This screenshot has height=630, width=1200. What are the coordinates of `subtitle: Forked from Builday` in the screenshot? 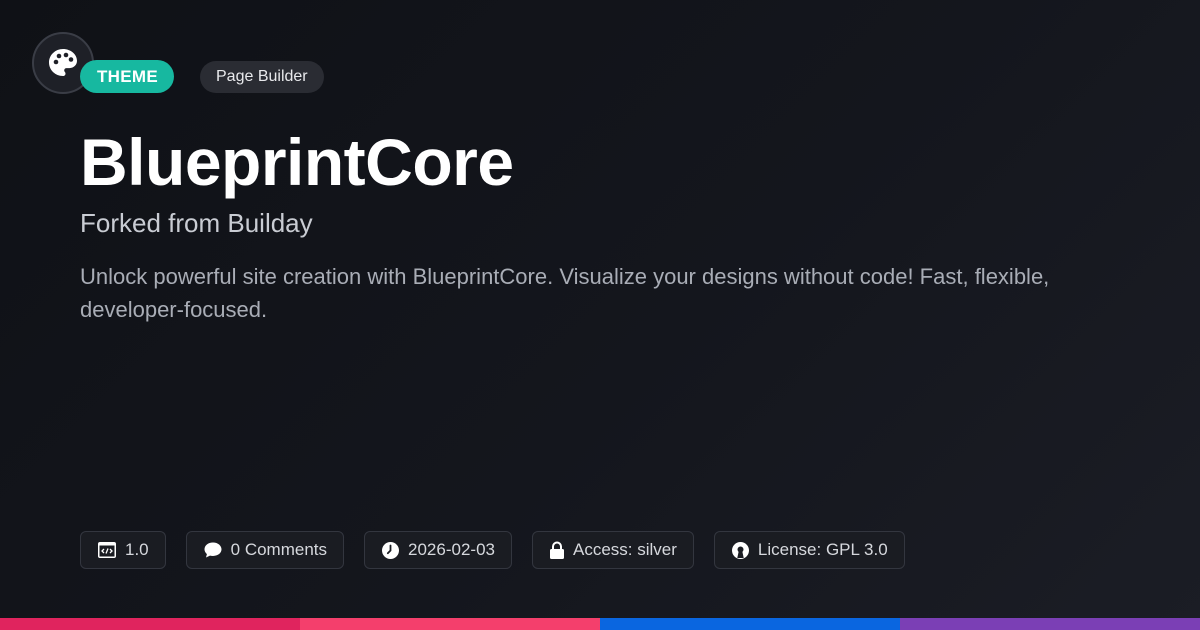 It's located at (196, 223).